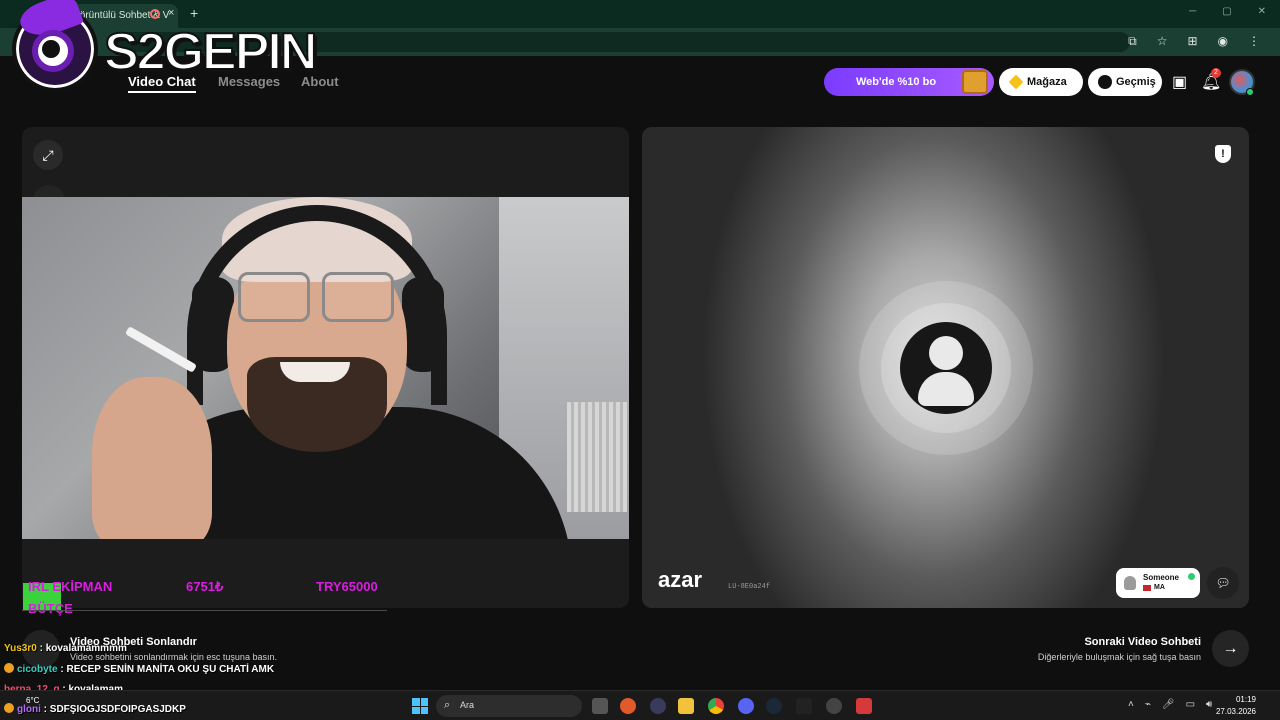  Describe the element at coordinates (171, 13) in the screenshot. I see `tab-close-icon: ×` at that location.